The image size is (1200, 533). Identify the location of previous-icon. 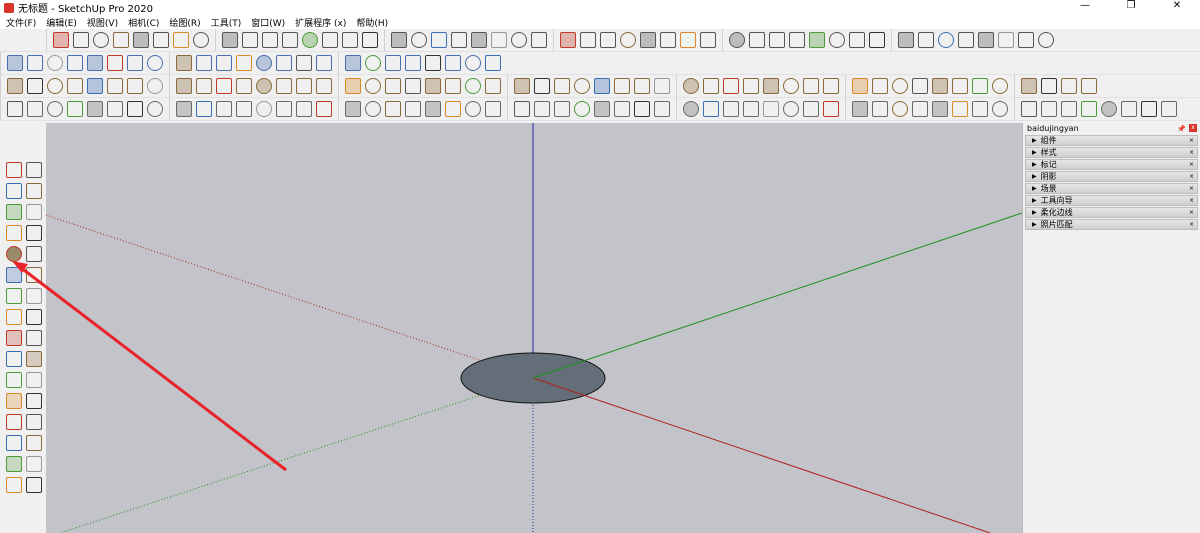
(34, 485).